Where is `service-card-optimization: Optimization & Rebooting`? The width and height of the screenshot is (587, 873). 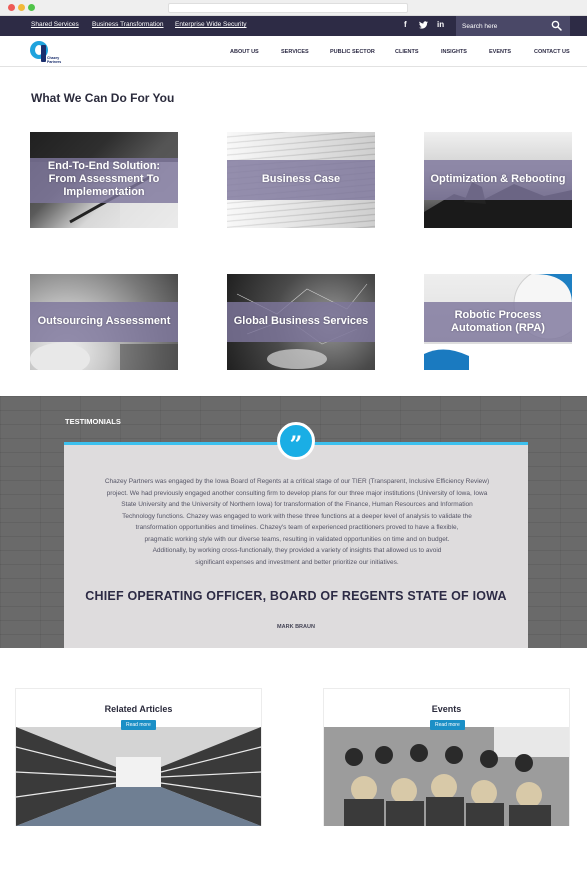
service-card-optimization: Optimization & Rebooting is located at coordinates (498, 180).